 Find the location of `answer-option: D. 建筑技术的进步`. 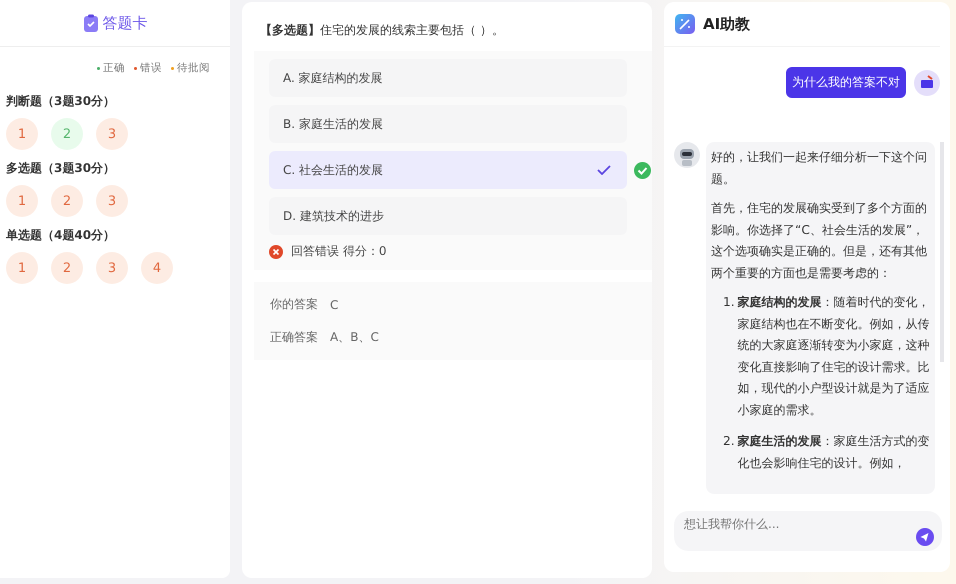

answer-option: D. 建筑技术的进步 is located at coordinates (448, 216).